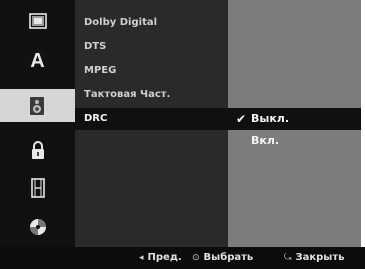 This screenshot has height=269, width=365. What do you see at coordinates (151, 95) in the screenshot?
I see `menu-item-sampling-freq: Тактовая Част.` at bounding box center [151, 95].